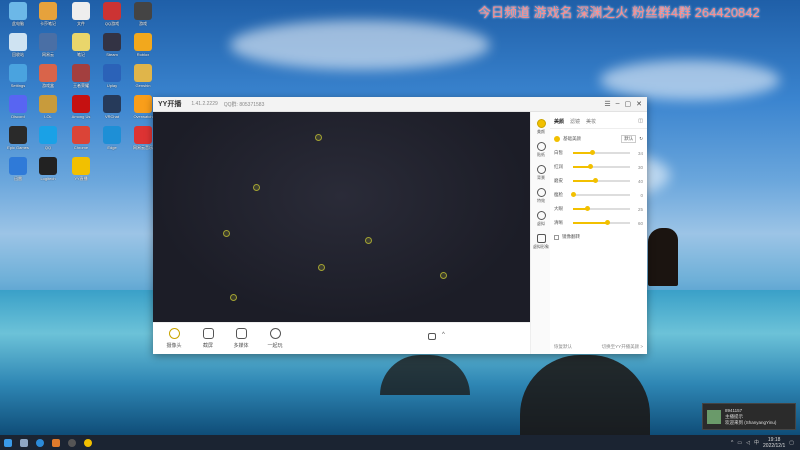 The image size is (800, 450). What do you see at coordinates (24, 442) in the screenshot?
I see `taskbar-steam` at bounding box center [24, 442].